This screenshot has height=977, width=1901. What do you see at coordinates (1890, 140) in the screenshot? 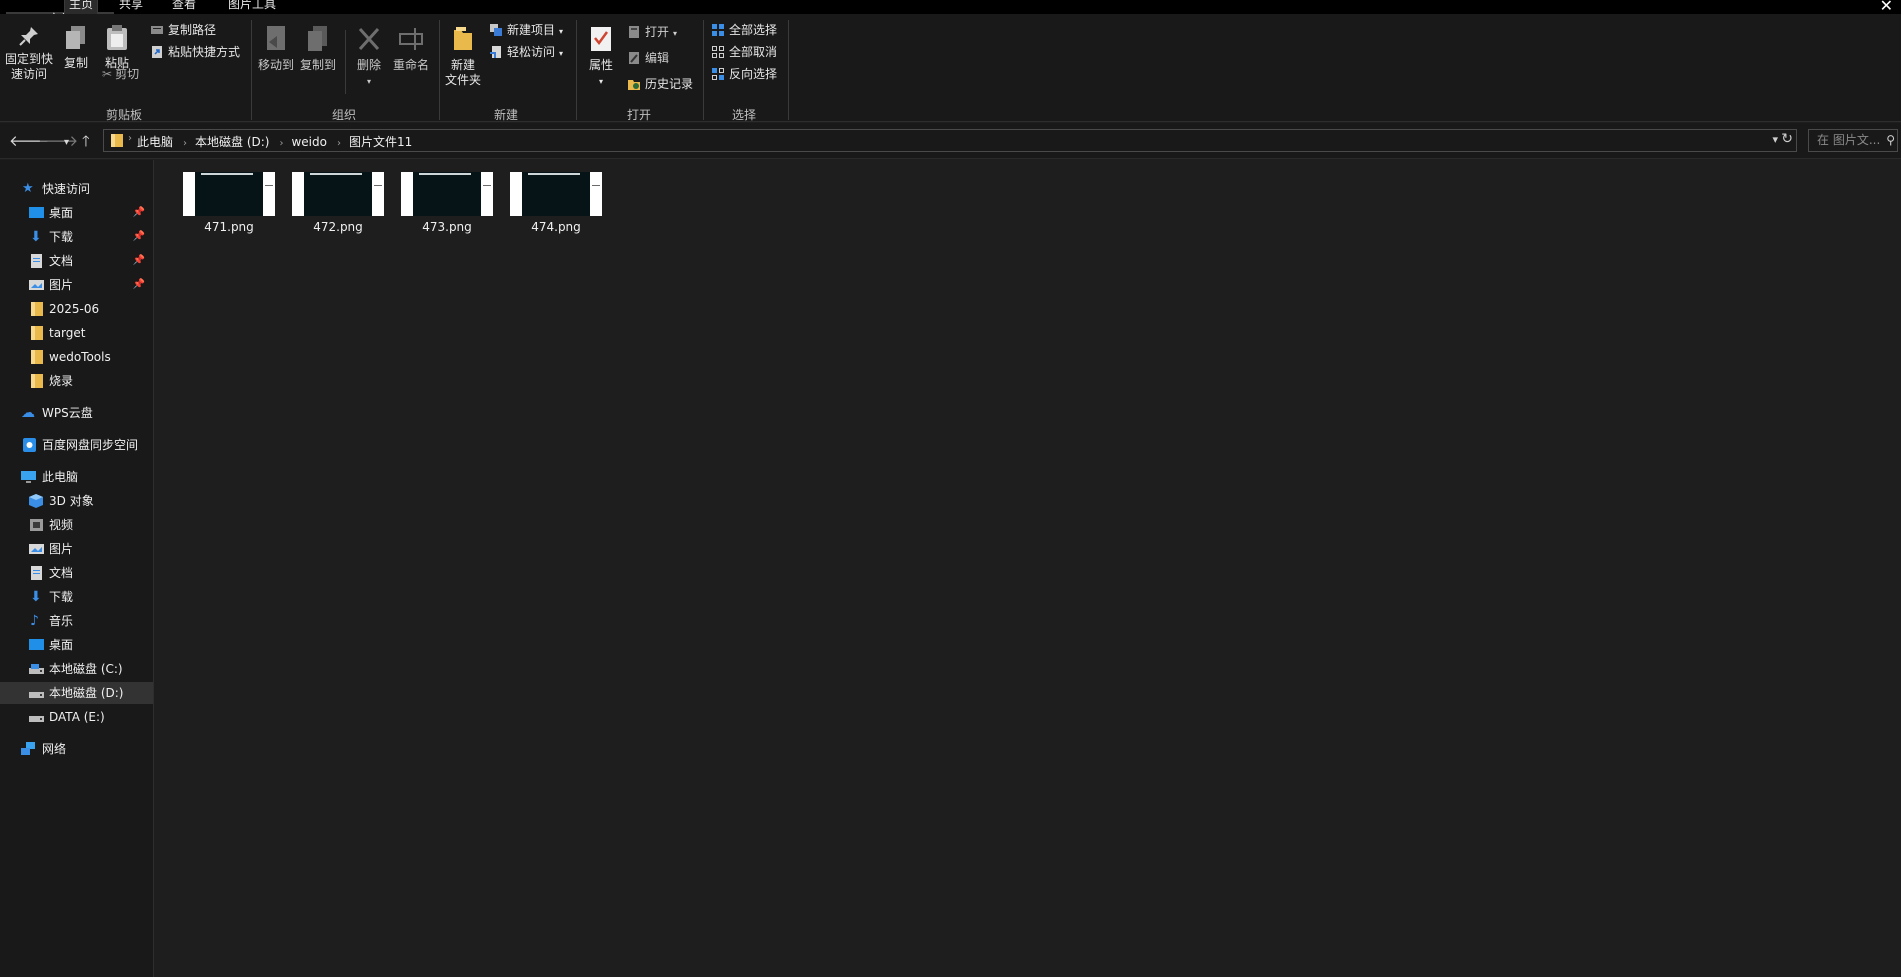
I see `search-icon: ⚲` at bounding box center [1890, 140].